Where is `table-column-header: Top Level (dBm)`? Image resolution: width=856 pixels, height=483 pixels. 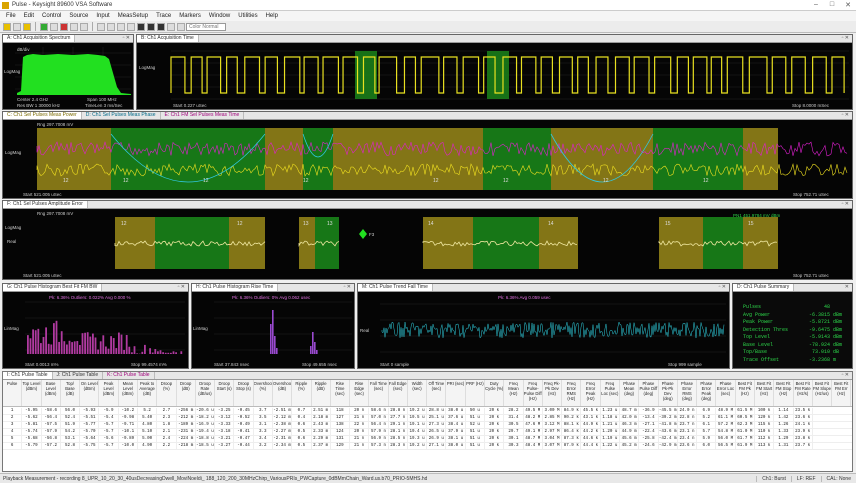
table-column-header: Top Level (dBm) is located at coordinates (32, 393).